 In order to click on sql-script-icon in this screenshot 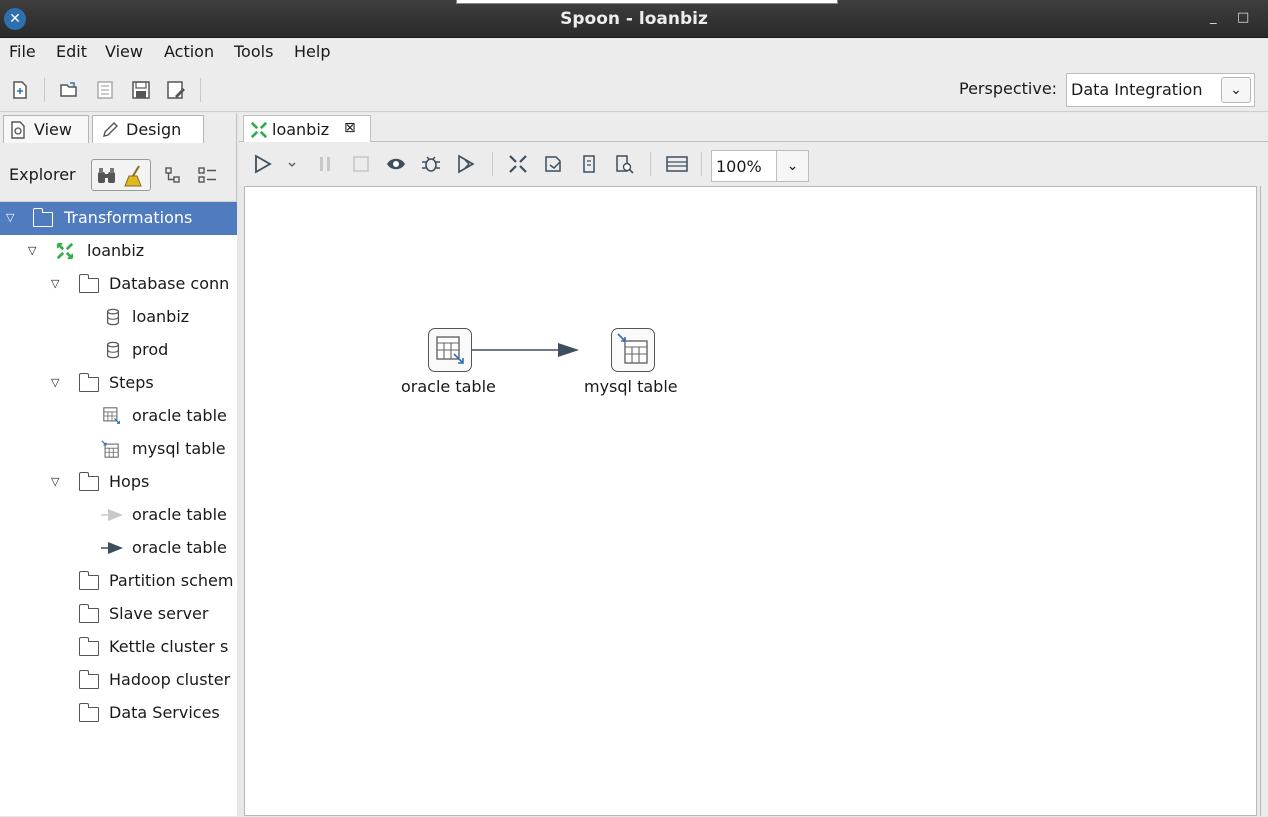, I will do `click(589, 164)`.